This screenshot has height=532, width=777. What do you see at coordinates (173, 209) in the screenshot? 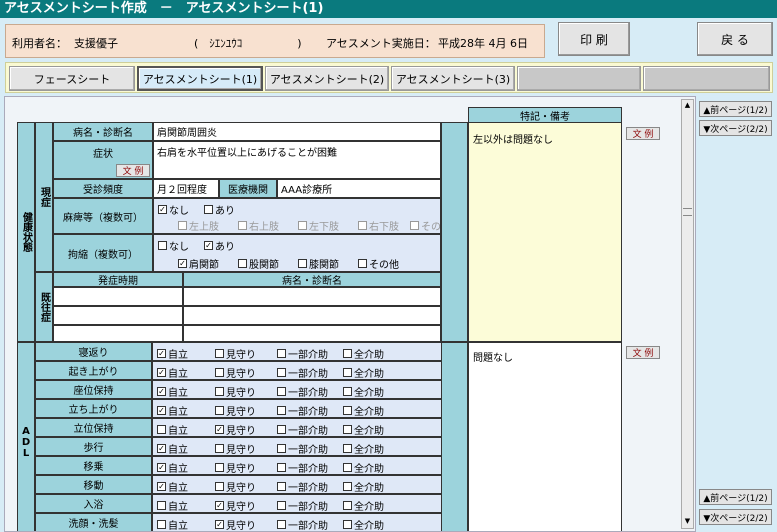
I see `paralysis-none-checkbox: ✓ なし` at bounding box center [173, 209].